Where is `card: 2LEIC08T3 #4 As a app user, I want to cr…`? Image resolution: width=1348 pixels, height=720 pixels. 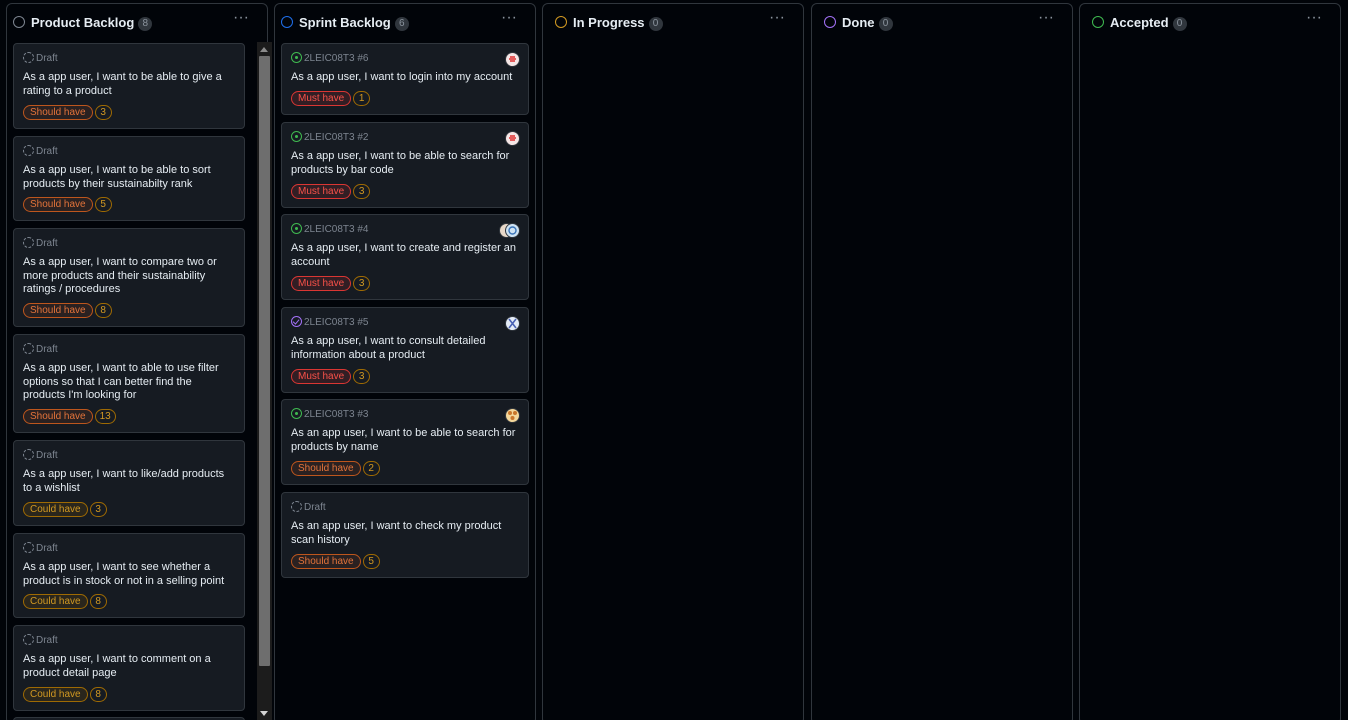
card: 2LEIC08T3 #4 As a app user, I want to cr… is located at coordinates (405, 257).